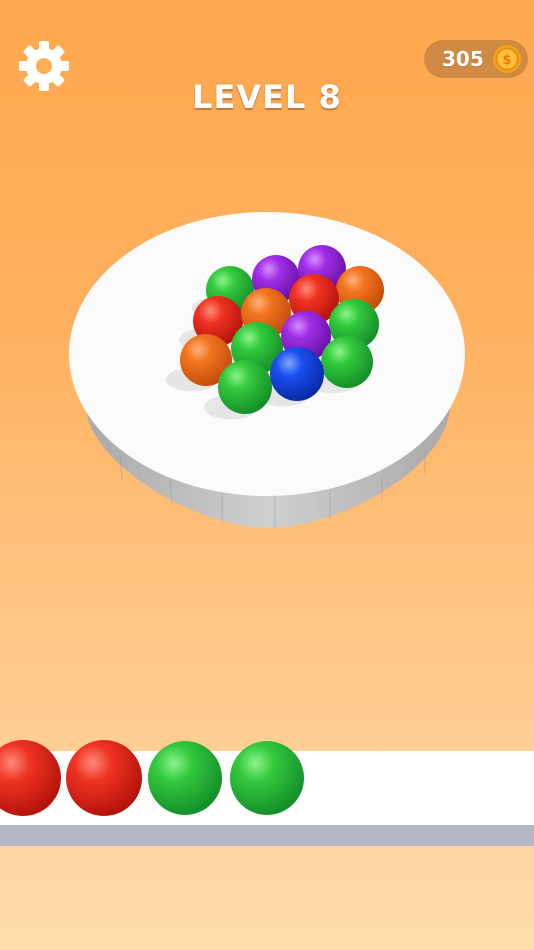 This screenshot has width=534, height=950. Describe the element at coordinates (104, 778) in the screenshot. I see `tray-ball-red` at that location.